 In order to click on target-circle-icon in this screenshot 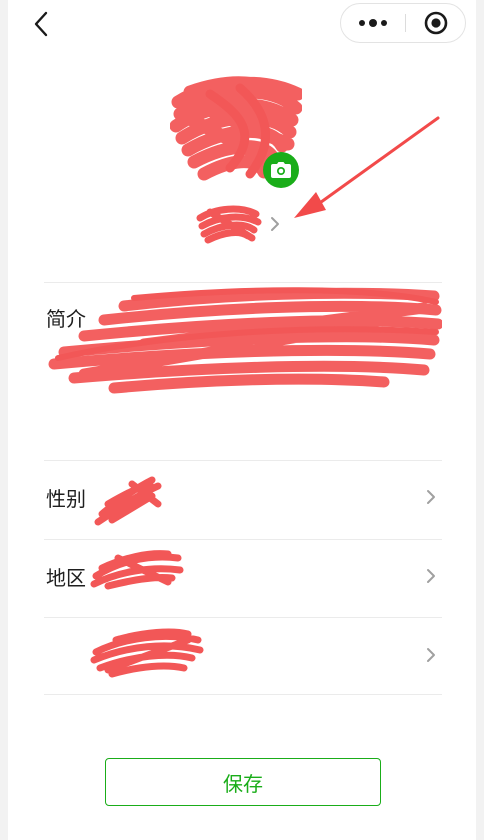, I will do `click(436, 23)`.